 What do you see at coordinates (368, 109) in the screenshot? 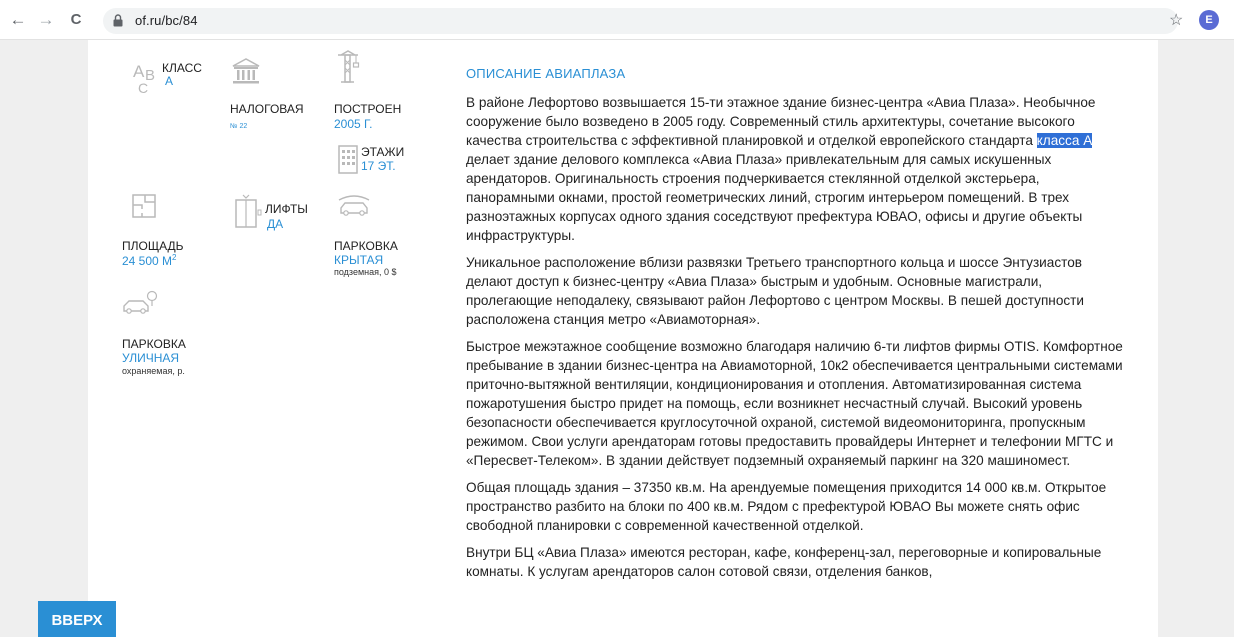
I see `built-label: ПОСТРОЕН` at bounding box center [368, 109].